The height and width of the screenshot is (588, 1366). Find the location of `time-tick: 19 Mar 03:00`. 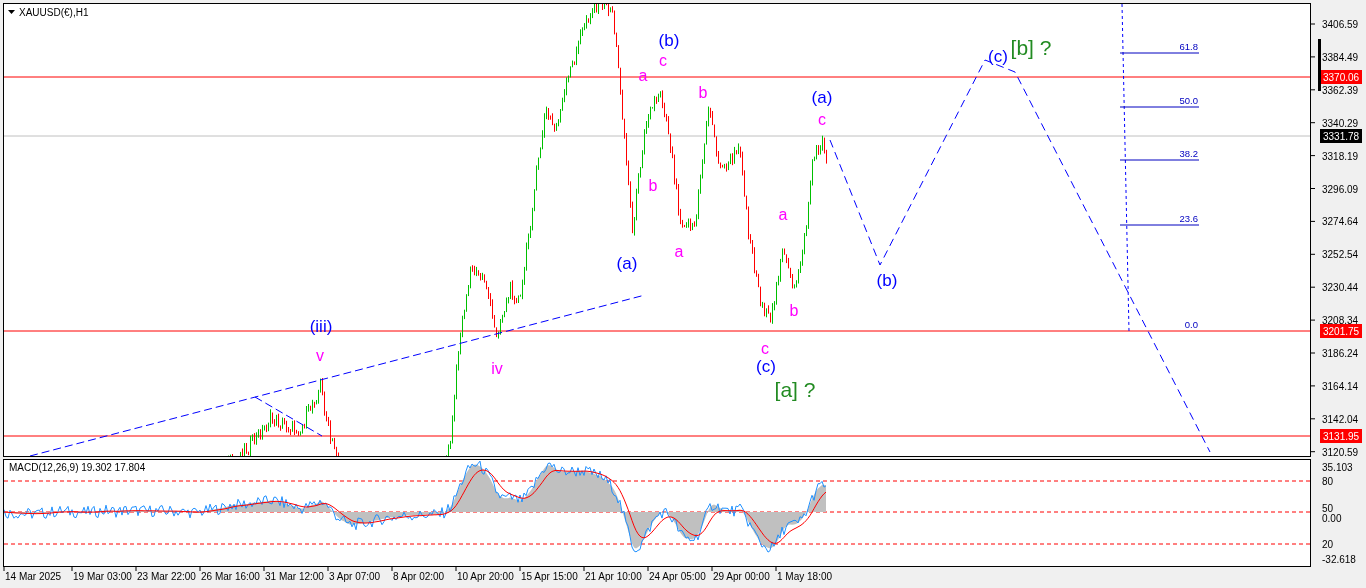

time-tick: 19 Mar 03:00 is located at coordinates (102, 576).